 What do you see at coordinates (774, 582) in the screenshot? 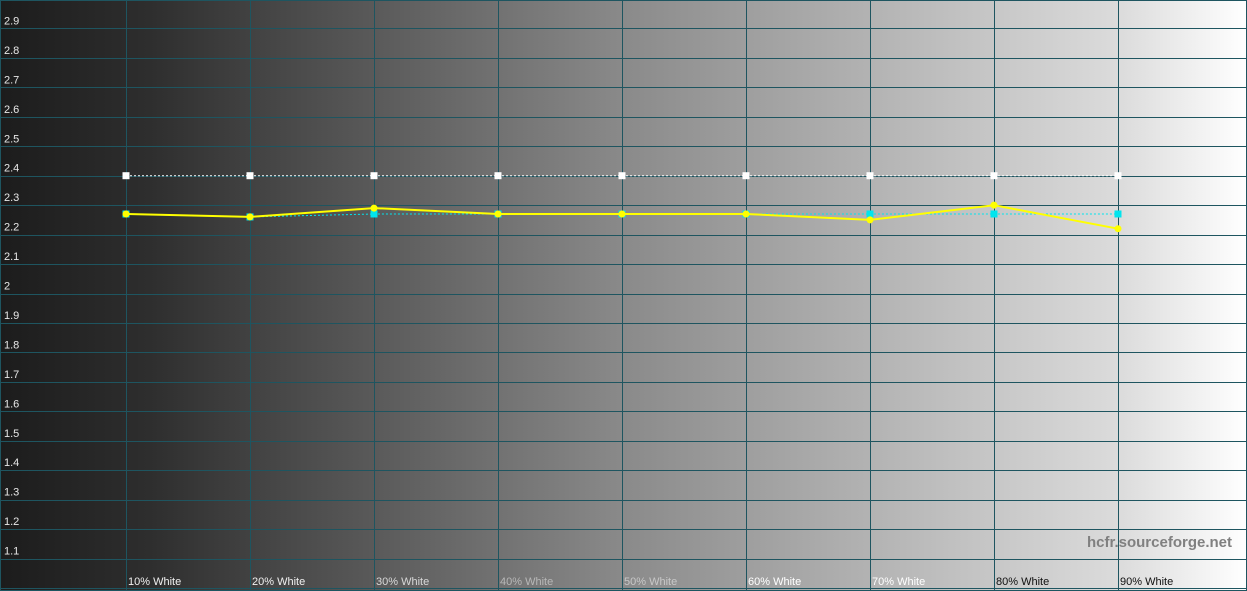
I see `x-tick-label: 60% White` at bounding box center [774, 582].